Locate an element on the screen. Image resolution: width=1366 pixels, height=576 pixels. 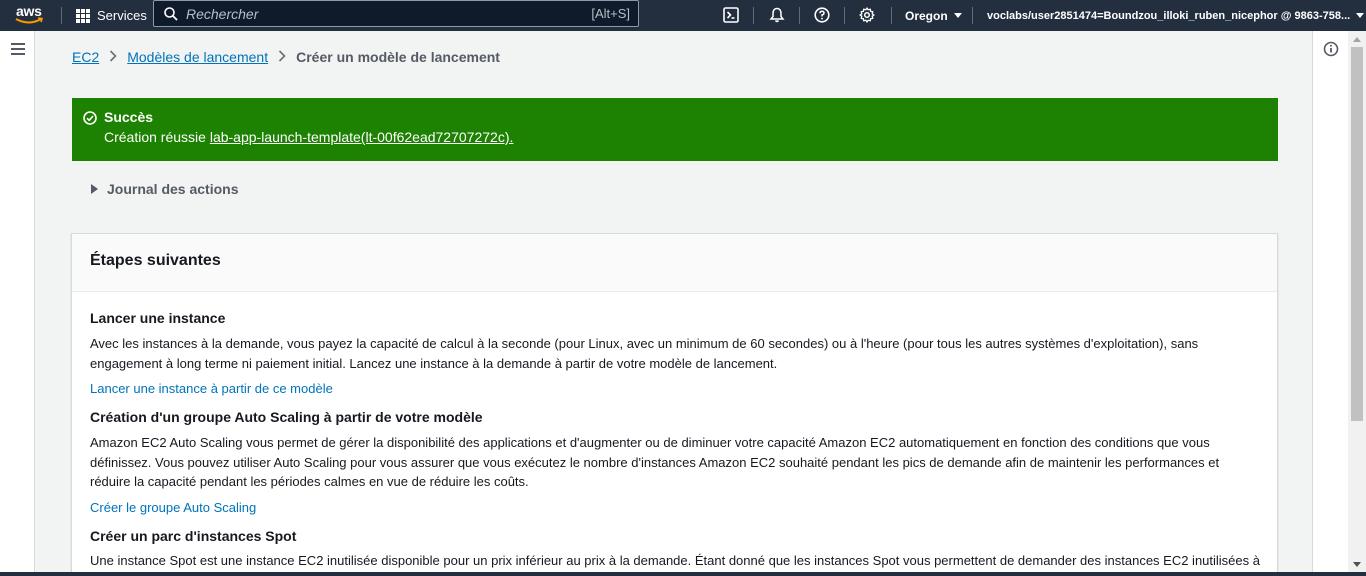
bell-icon is located at coordinates (777, 15).